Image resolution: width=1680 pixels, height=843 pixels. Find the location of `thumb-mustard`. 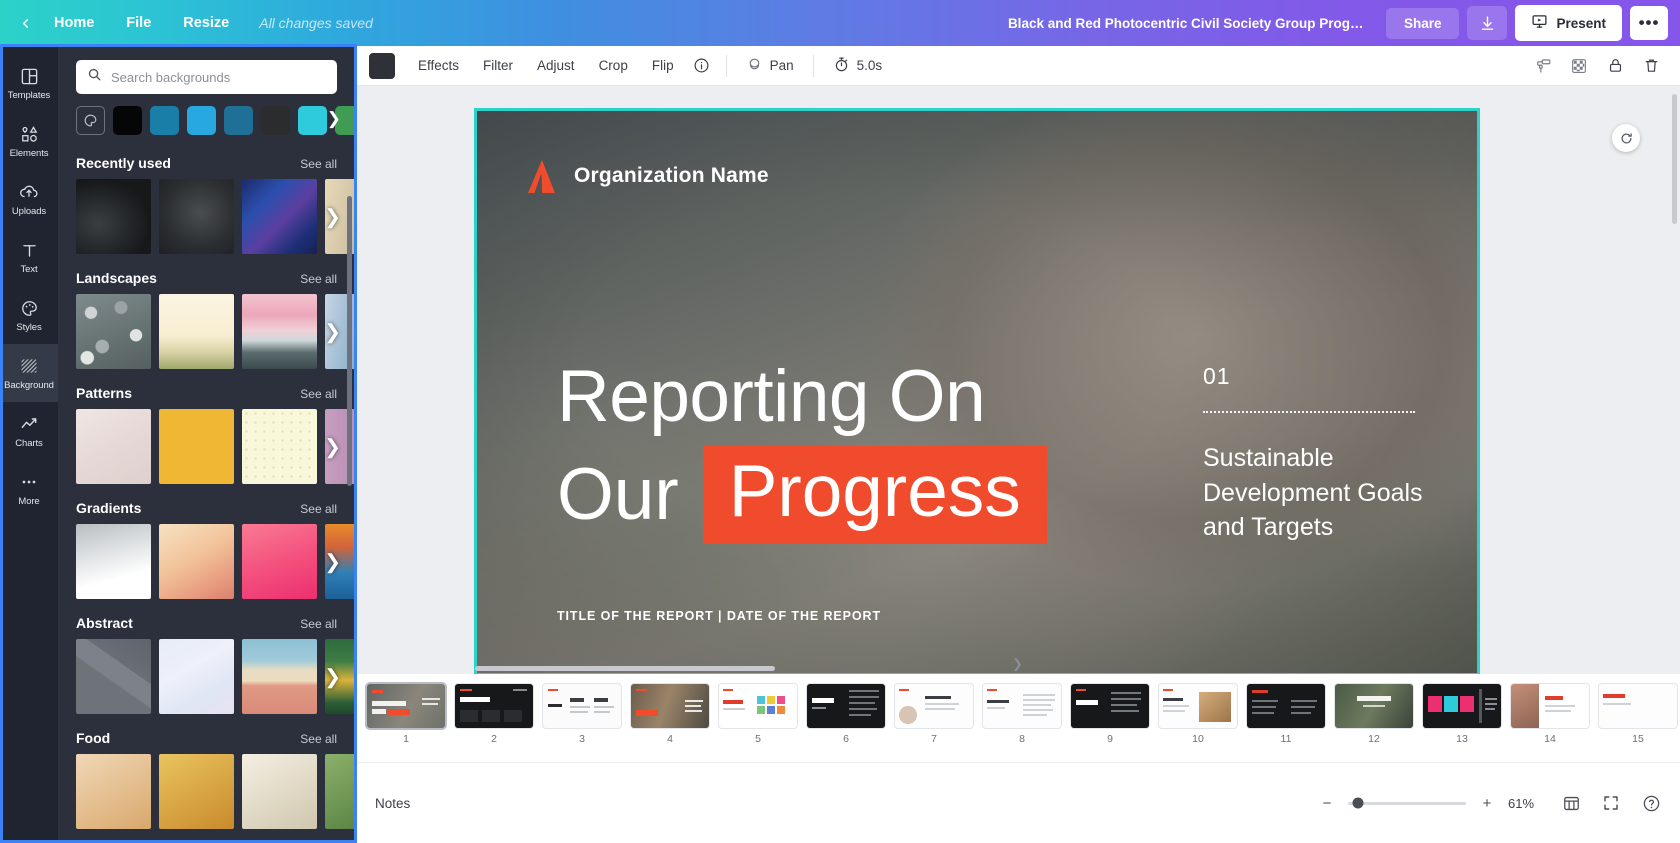

thumb-mustard is located at coordinates (196, 446).